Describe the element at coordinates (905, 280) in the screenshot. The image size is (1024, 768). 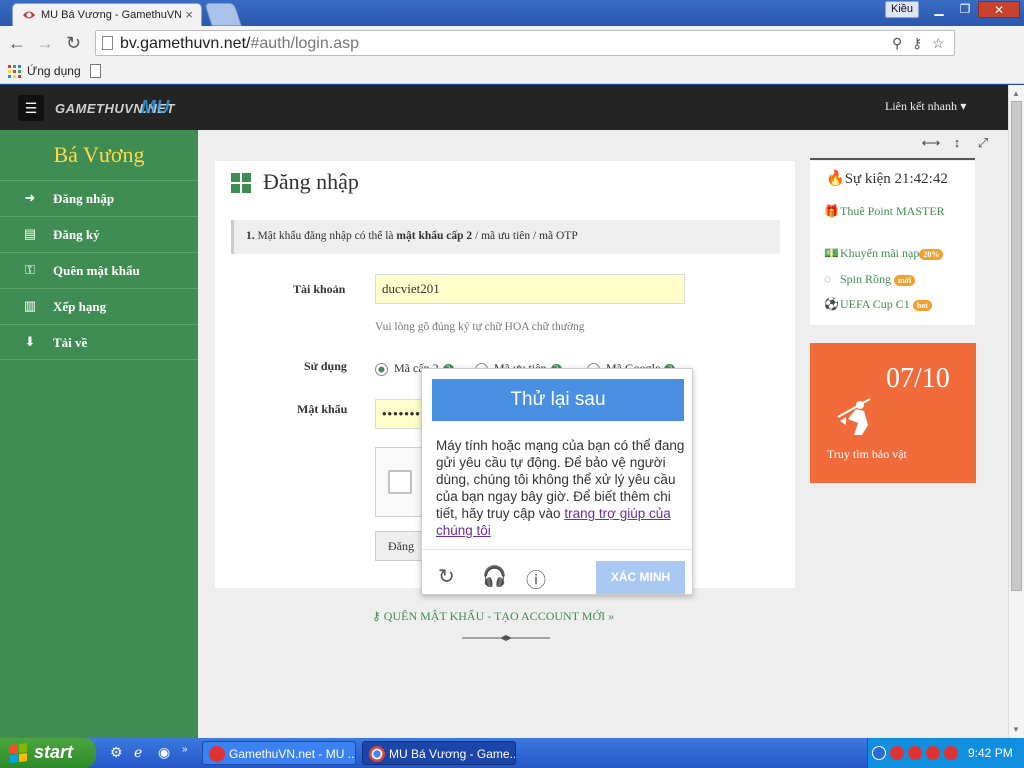
I see `event-badge: mới` at that location.